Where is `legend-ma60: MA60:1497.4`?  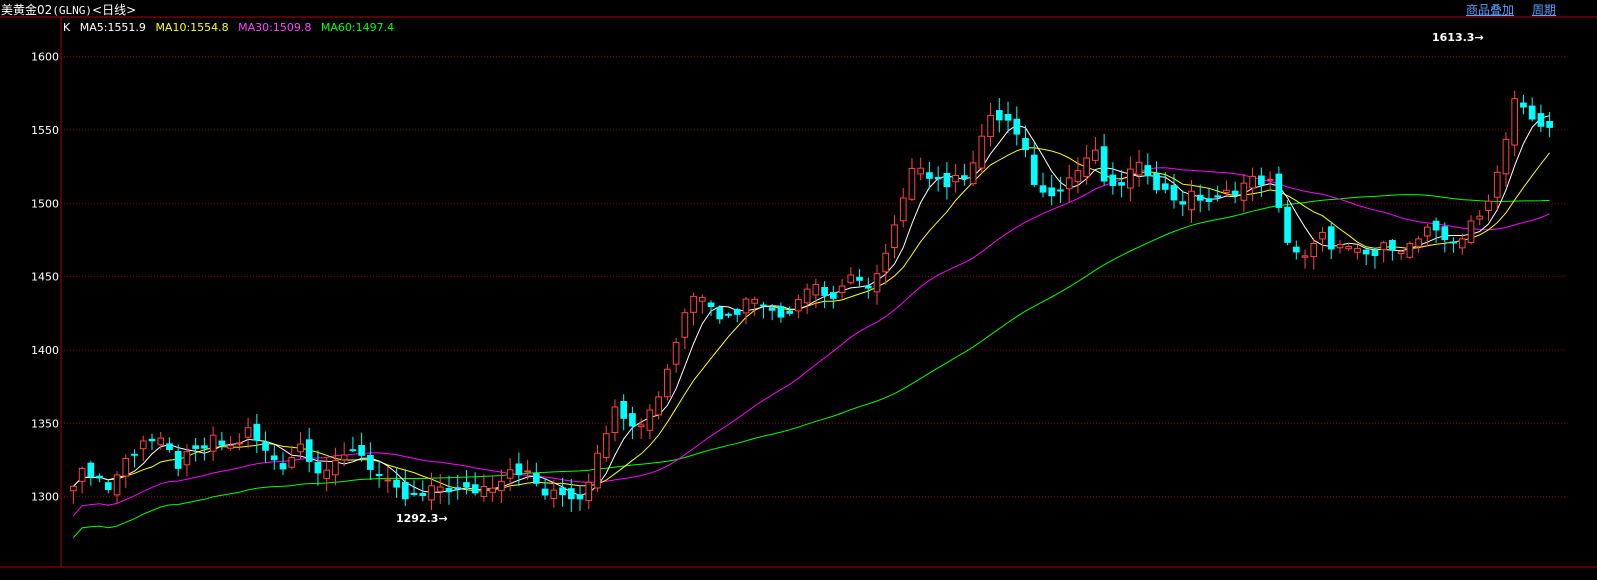
legend-ma60: MA60:1497.4 is located at coordinates (357, 27).